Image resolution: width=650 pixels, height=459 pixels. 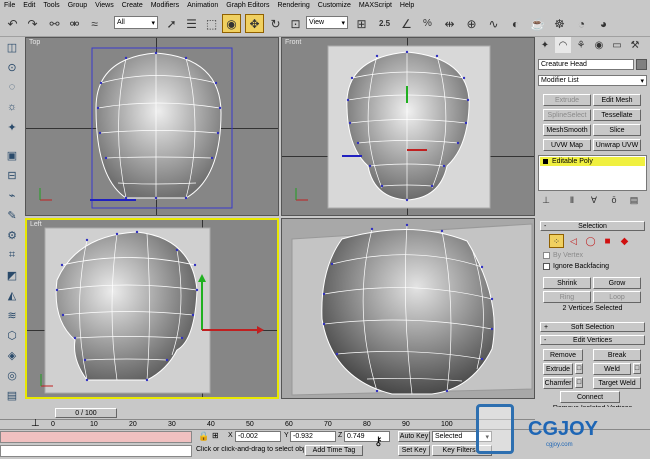 What do you see at coordinates (617, 283) in the screenshot?
I see `grow-button: Grow` at bounding box center [617, 283].